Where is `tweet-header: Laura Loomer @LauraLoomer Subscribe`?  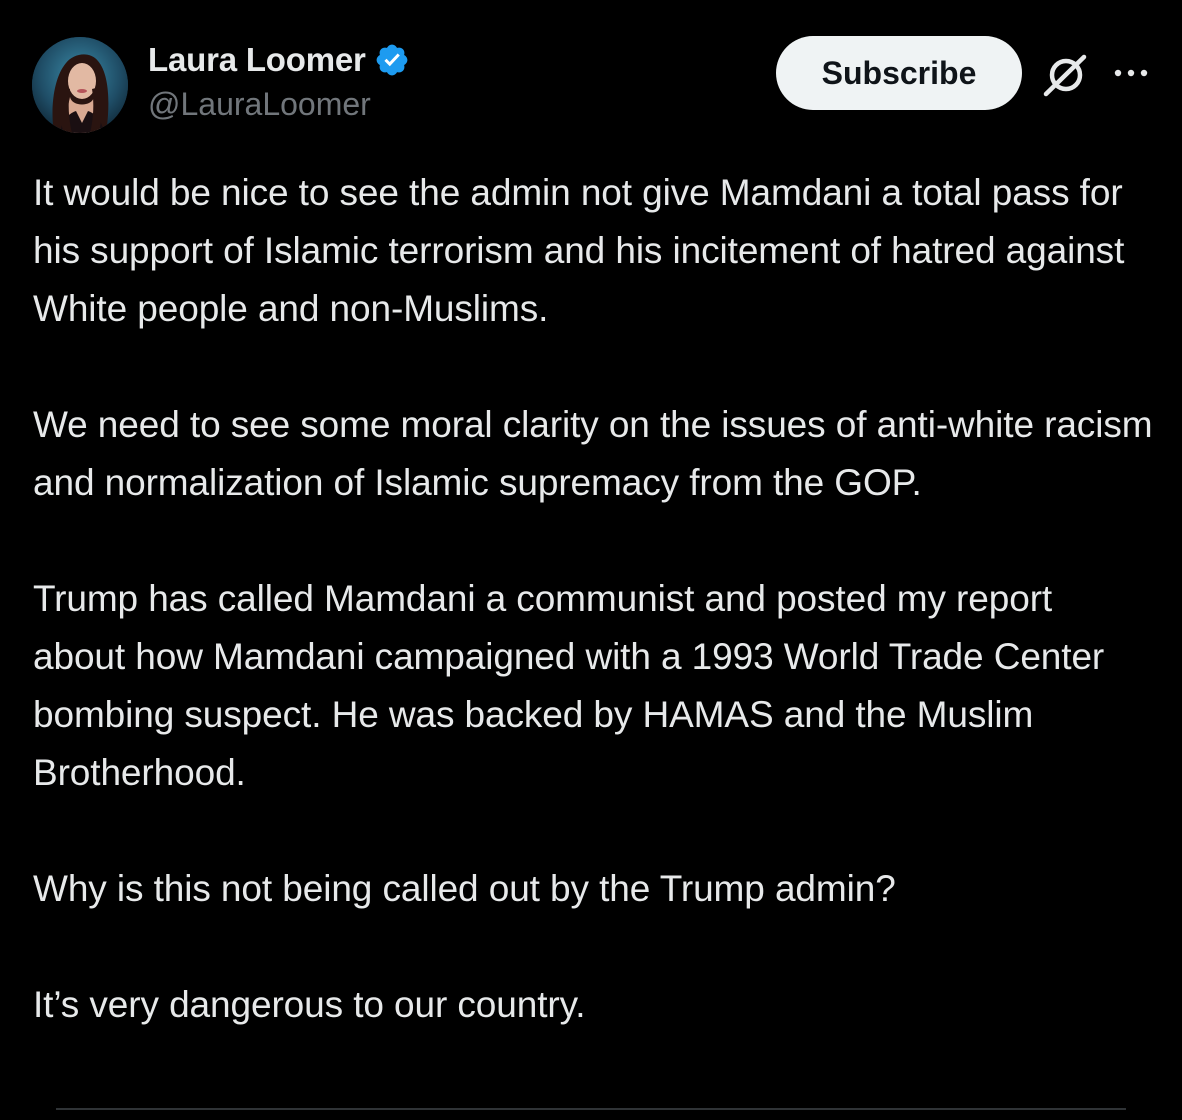
tweet-header: Laura Loomer @LauraLoomer Subscribe is located at coordinates (591, 75).